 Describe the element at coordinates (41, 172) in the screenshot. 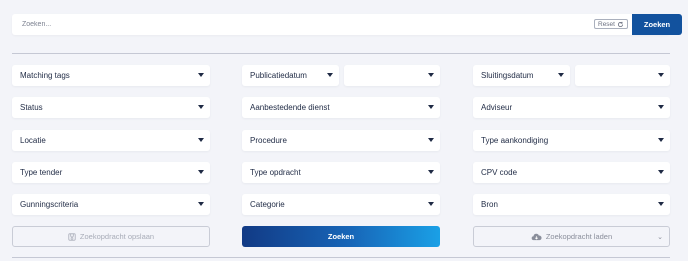

I see `filter-label: Type tender` at that location.